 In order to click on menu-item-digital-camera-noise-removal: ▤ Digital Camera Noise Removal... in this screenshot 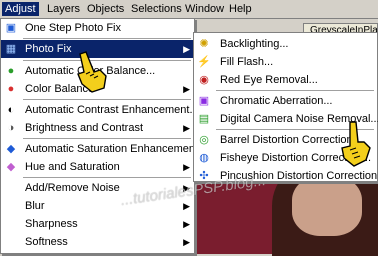, I will do `click(286, 119)`.